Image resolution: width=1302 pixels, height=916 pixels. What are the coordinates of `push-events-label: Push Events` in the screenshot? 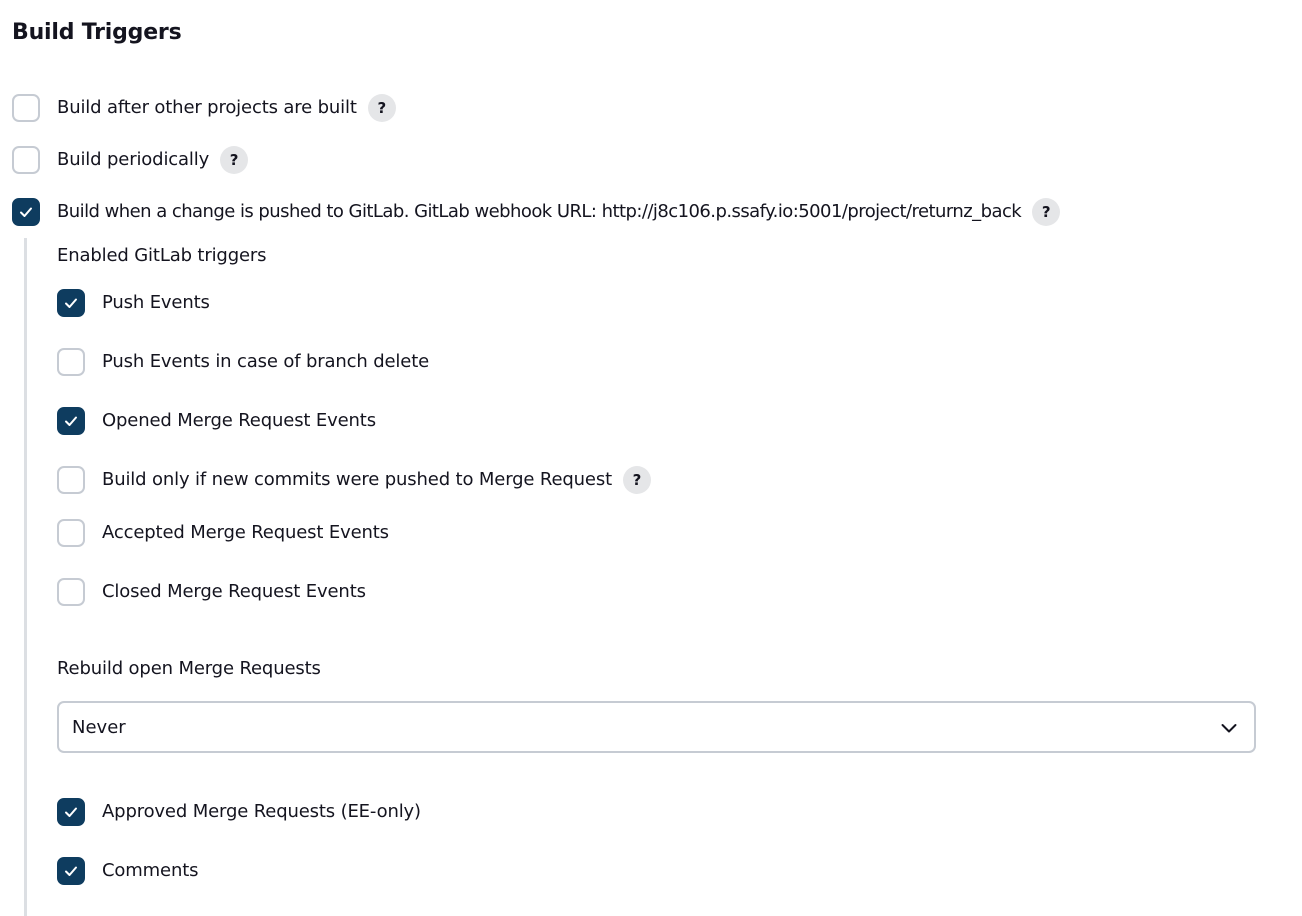 It's located at (156, 302).